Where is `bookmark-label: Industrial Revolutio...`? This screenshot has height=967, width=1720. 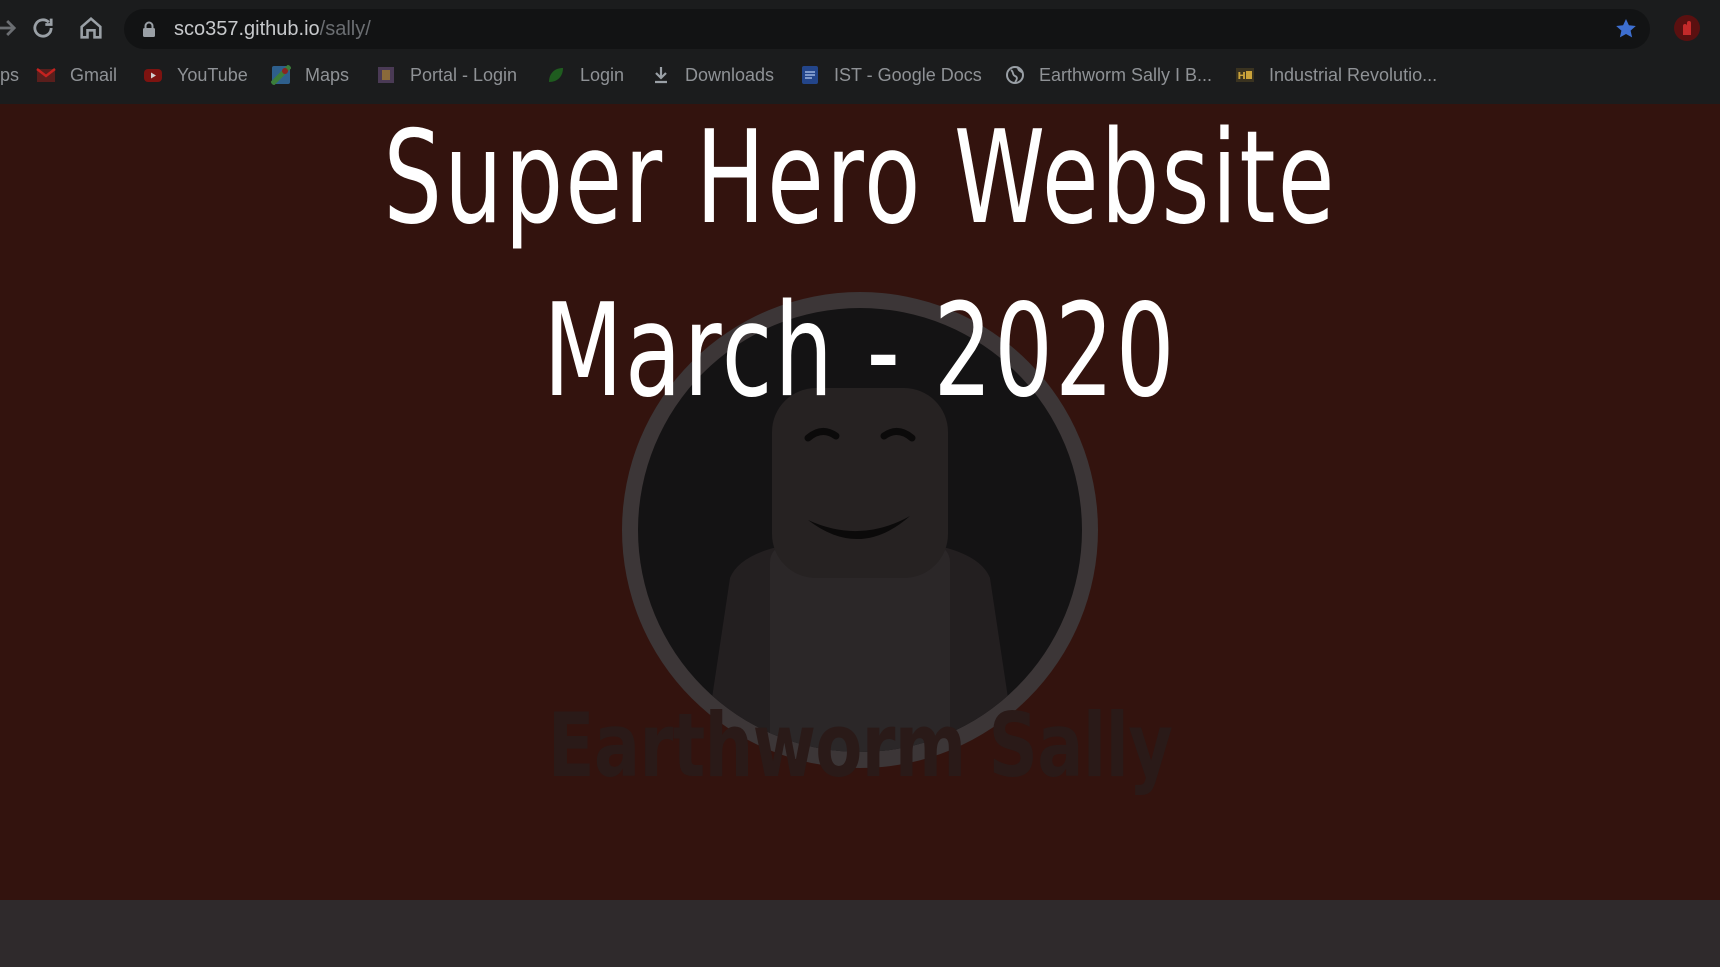
bookmark-label: Industrial Revolutio... is located at coordinates (1353, 74).